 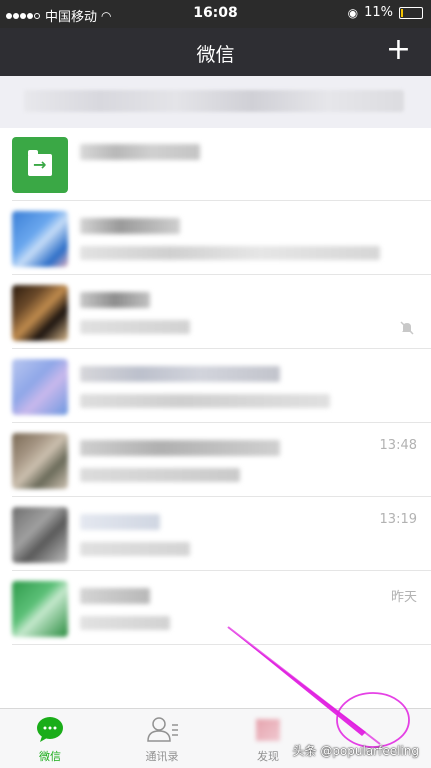 What do you see at coordinates (356, 751) in the screenshot?
I see `watermark-text: 头条 @popularfeeling` at bounding box center [356, 751].